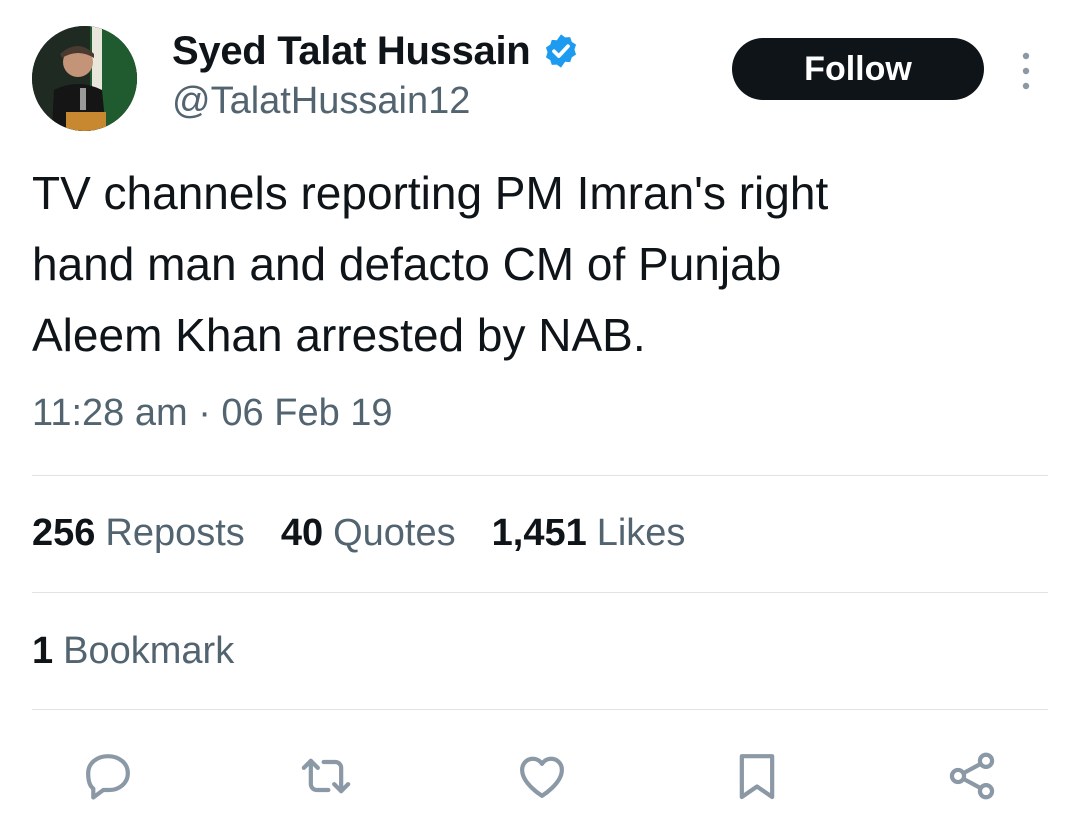 The width and height of the screenshot is (1080, 837). I want to click on follow-button: Follow, so click(858, 69).